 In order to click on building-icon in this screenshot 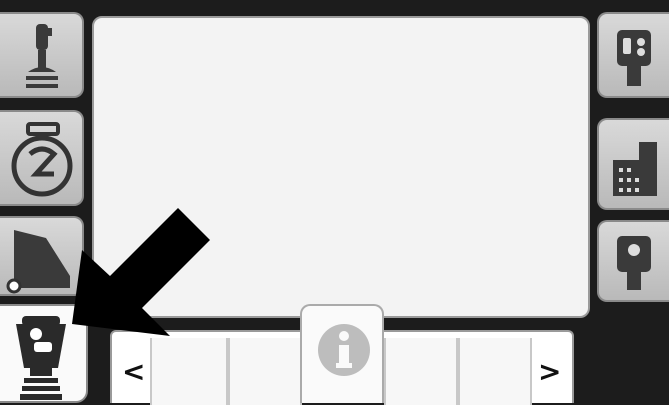, I will do `click(635, 169)`.